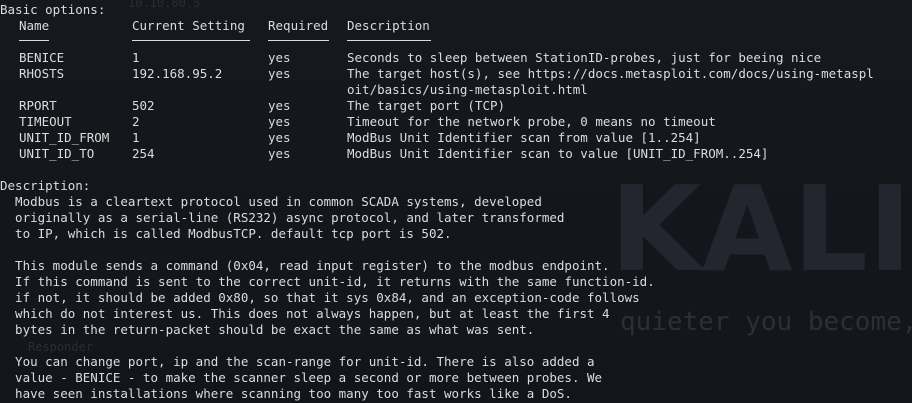 The image size is (912, 403). I want to click on kali-watermark-logo: KALI quieter you become,, so click(761, 248).